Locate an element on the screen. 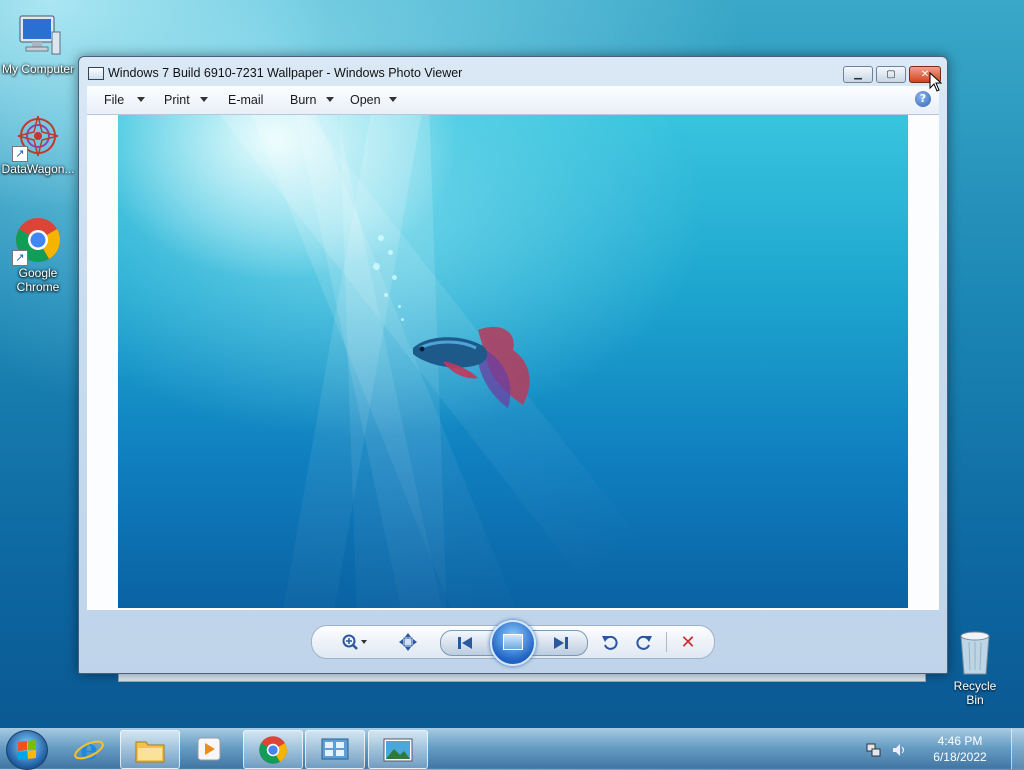  taskbar-media-player is located at coordinates (209, 748).